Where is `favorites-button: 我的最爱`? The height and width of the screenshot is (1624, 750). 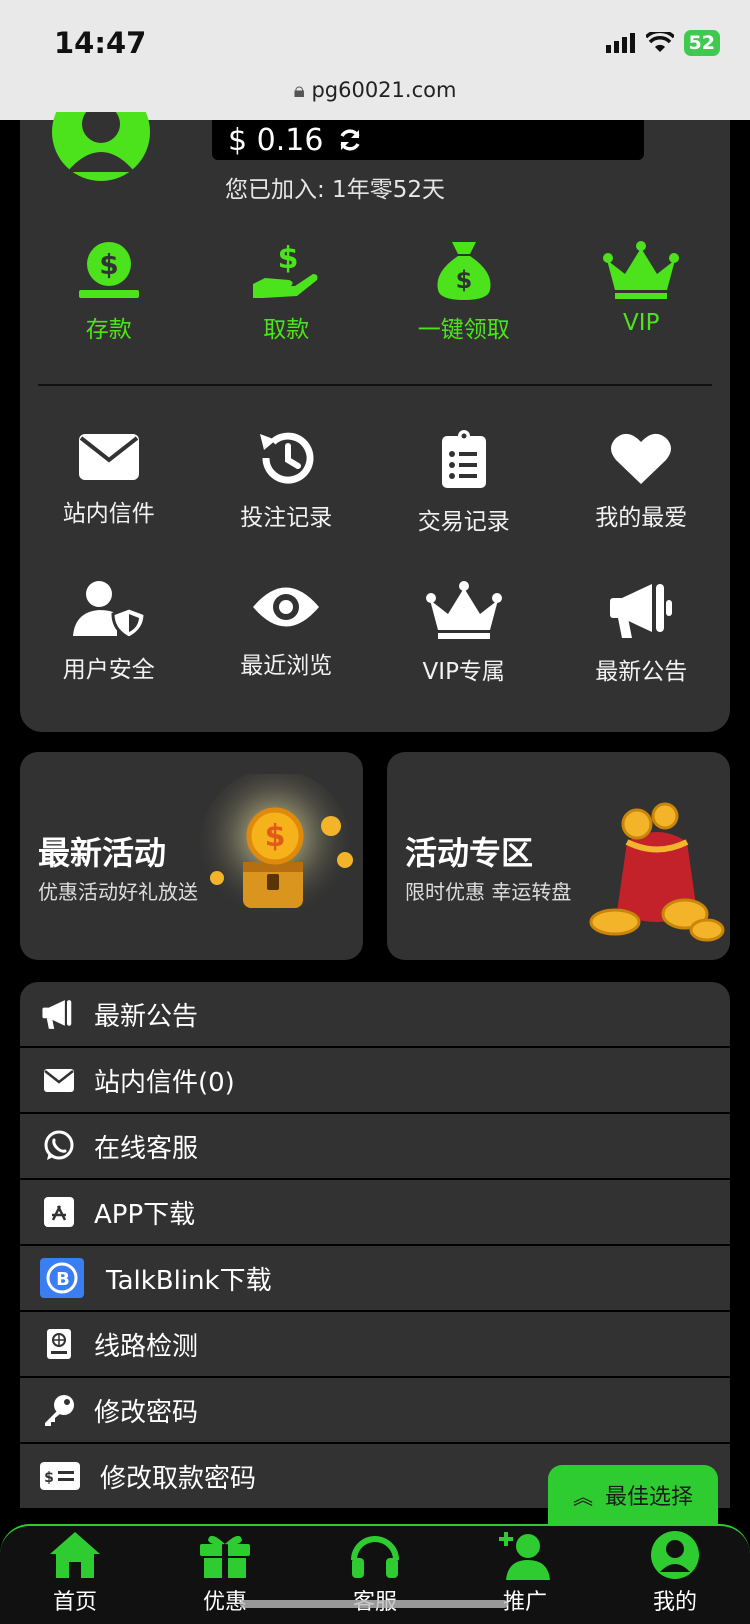 favorites-button: 我的最爱 is located at coordinates (642, 483).